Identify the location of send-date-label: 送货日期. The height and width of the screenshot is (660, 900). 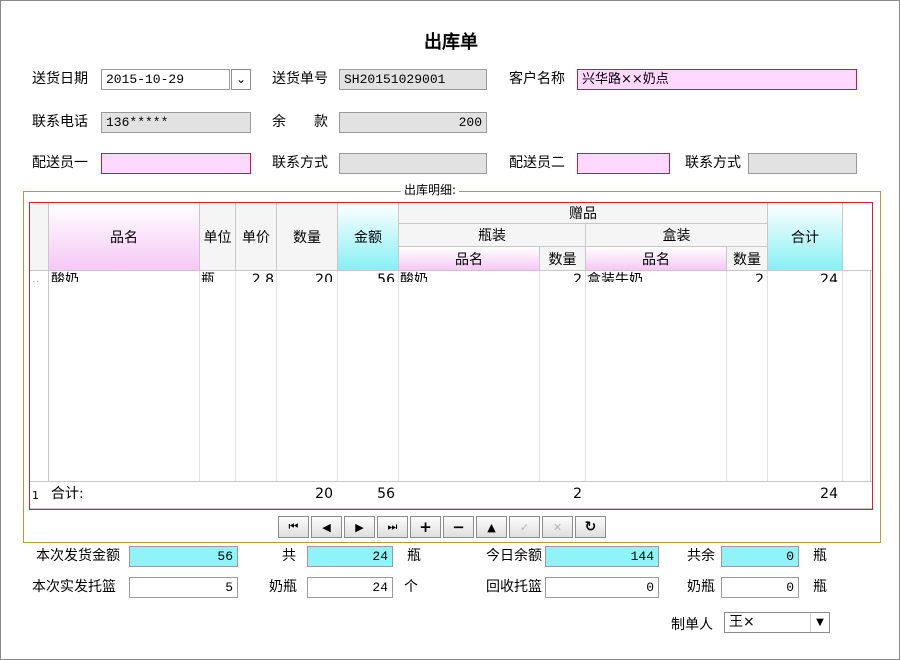
(60, 79).